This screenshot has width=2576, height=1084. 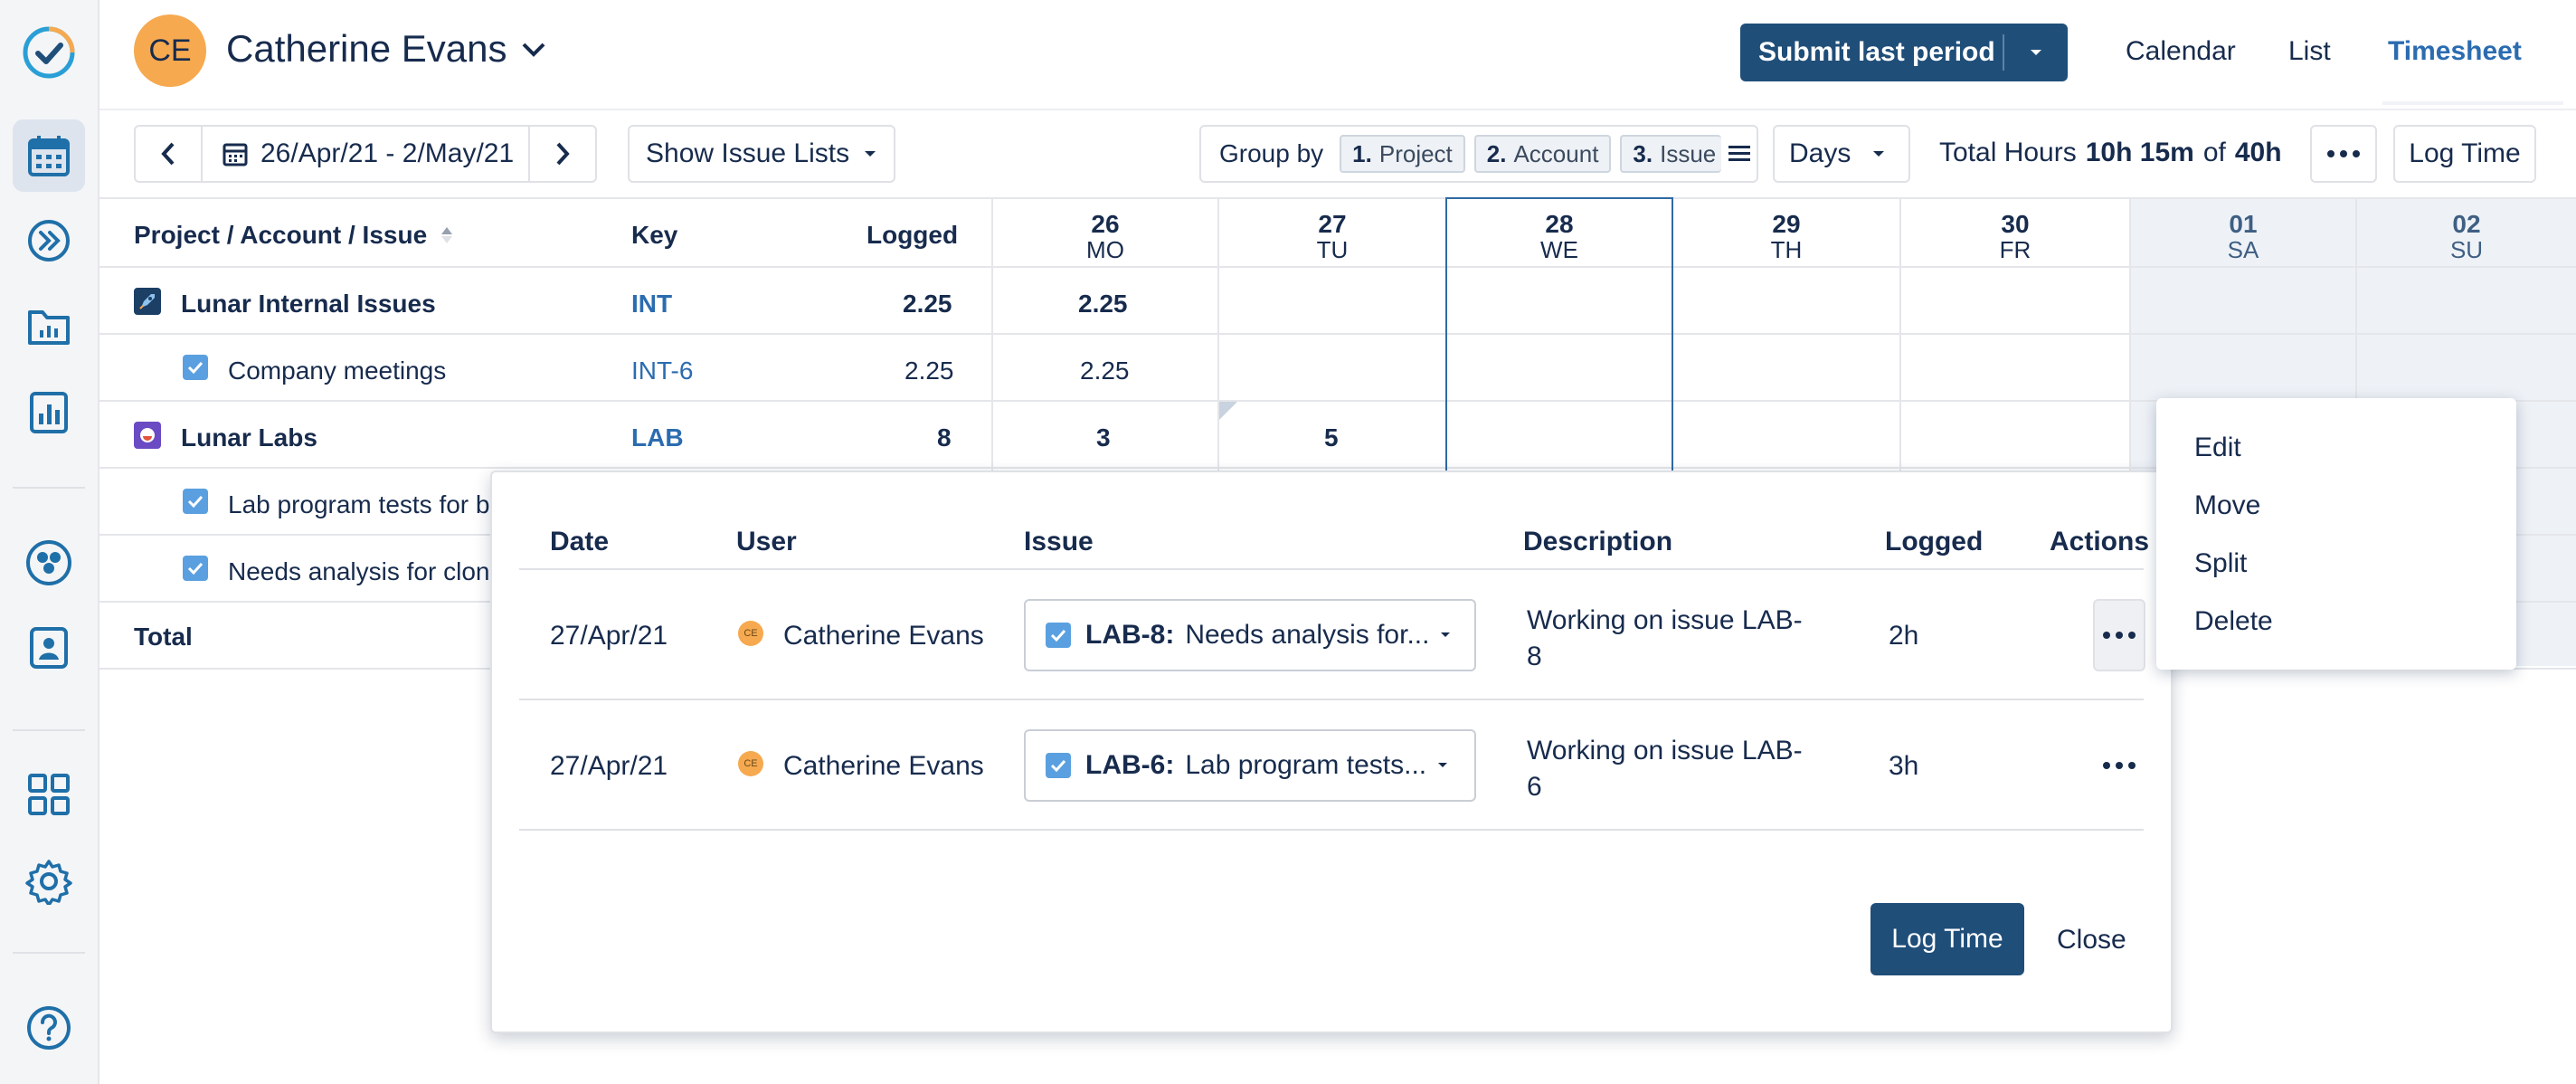 I want to click on group-by-control: Group by 1. Project 2. Account 3. Issue, so click(x=1478, y=154).